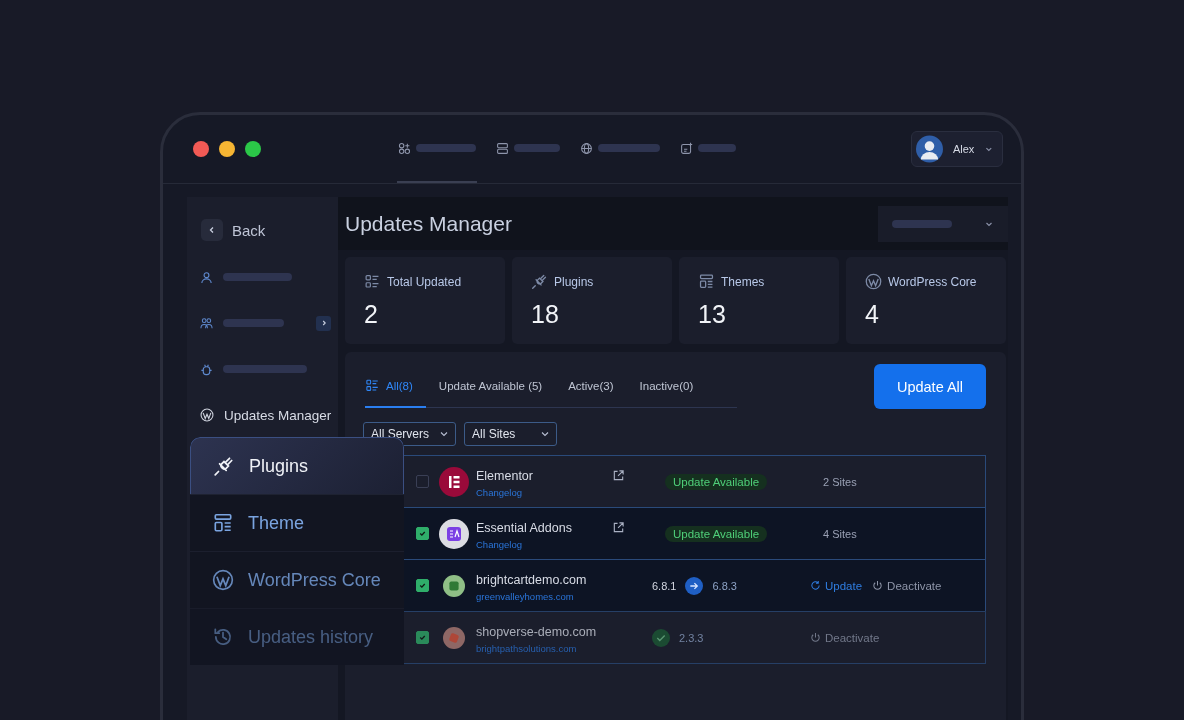 The height and width of the screenshot is (720, 1184). Describe the element at coordinates (404, 148) in the screenshot. I see `apps-icon` at that location.